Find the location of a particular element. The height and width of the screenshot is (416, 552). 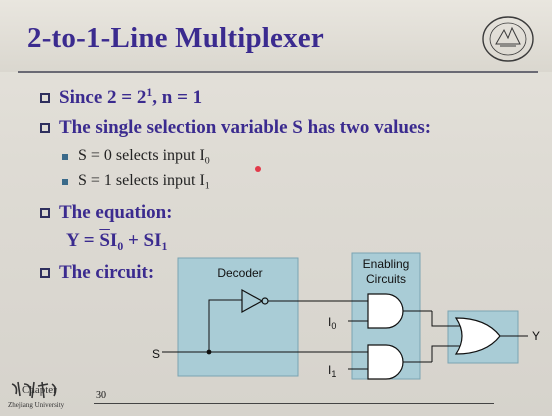

subbullet-s1: S = 1 selects input I1 is located at coordinates (136, 181).